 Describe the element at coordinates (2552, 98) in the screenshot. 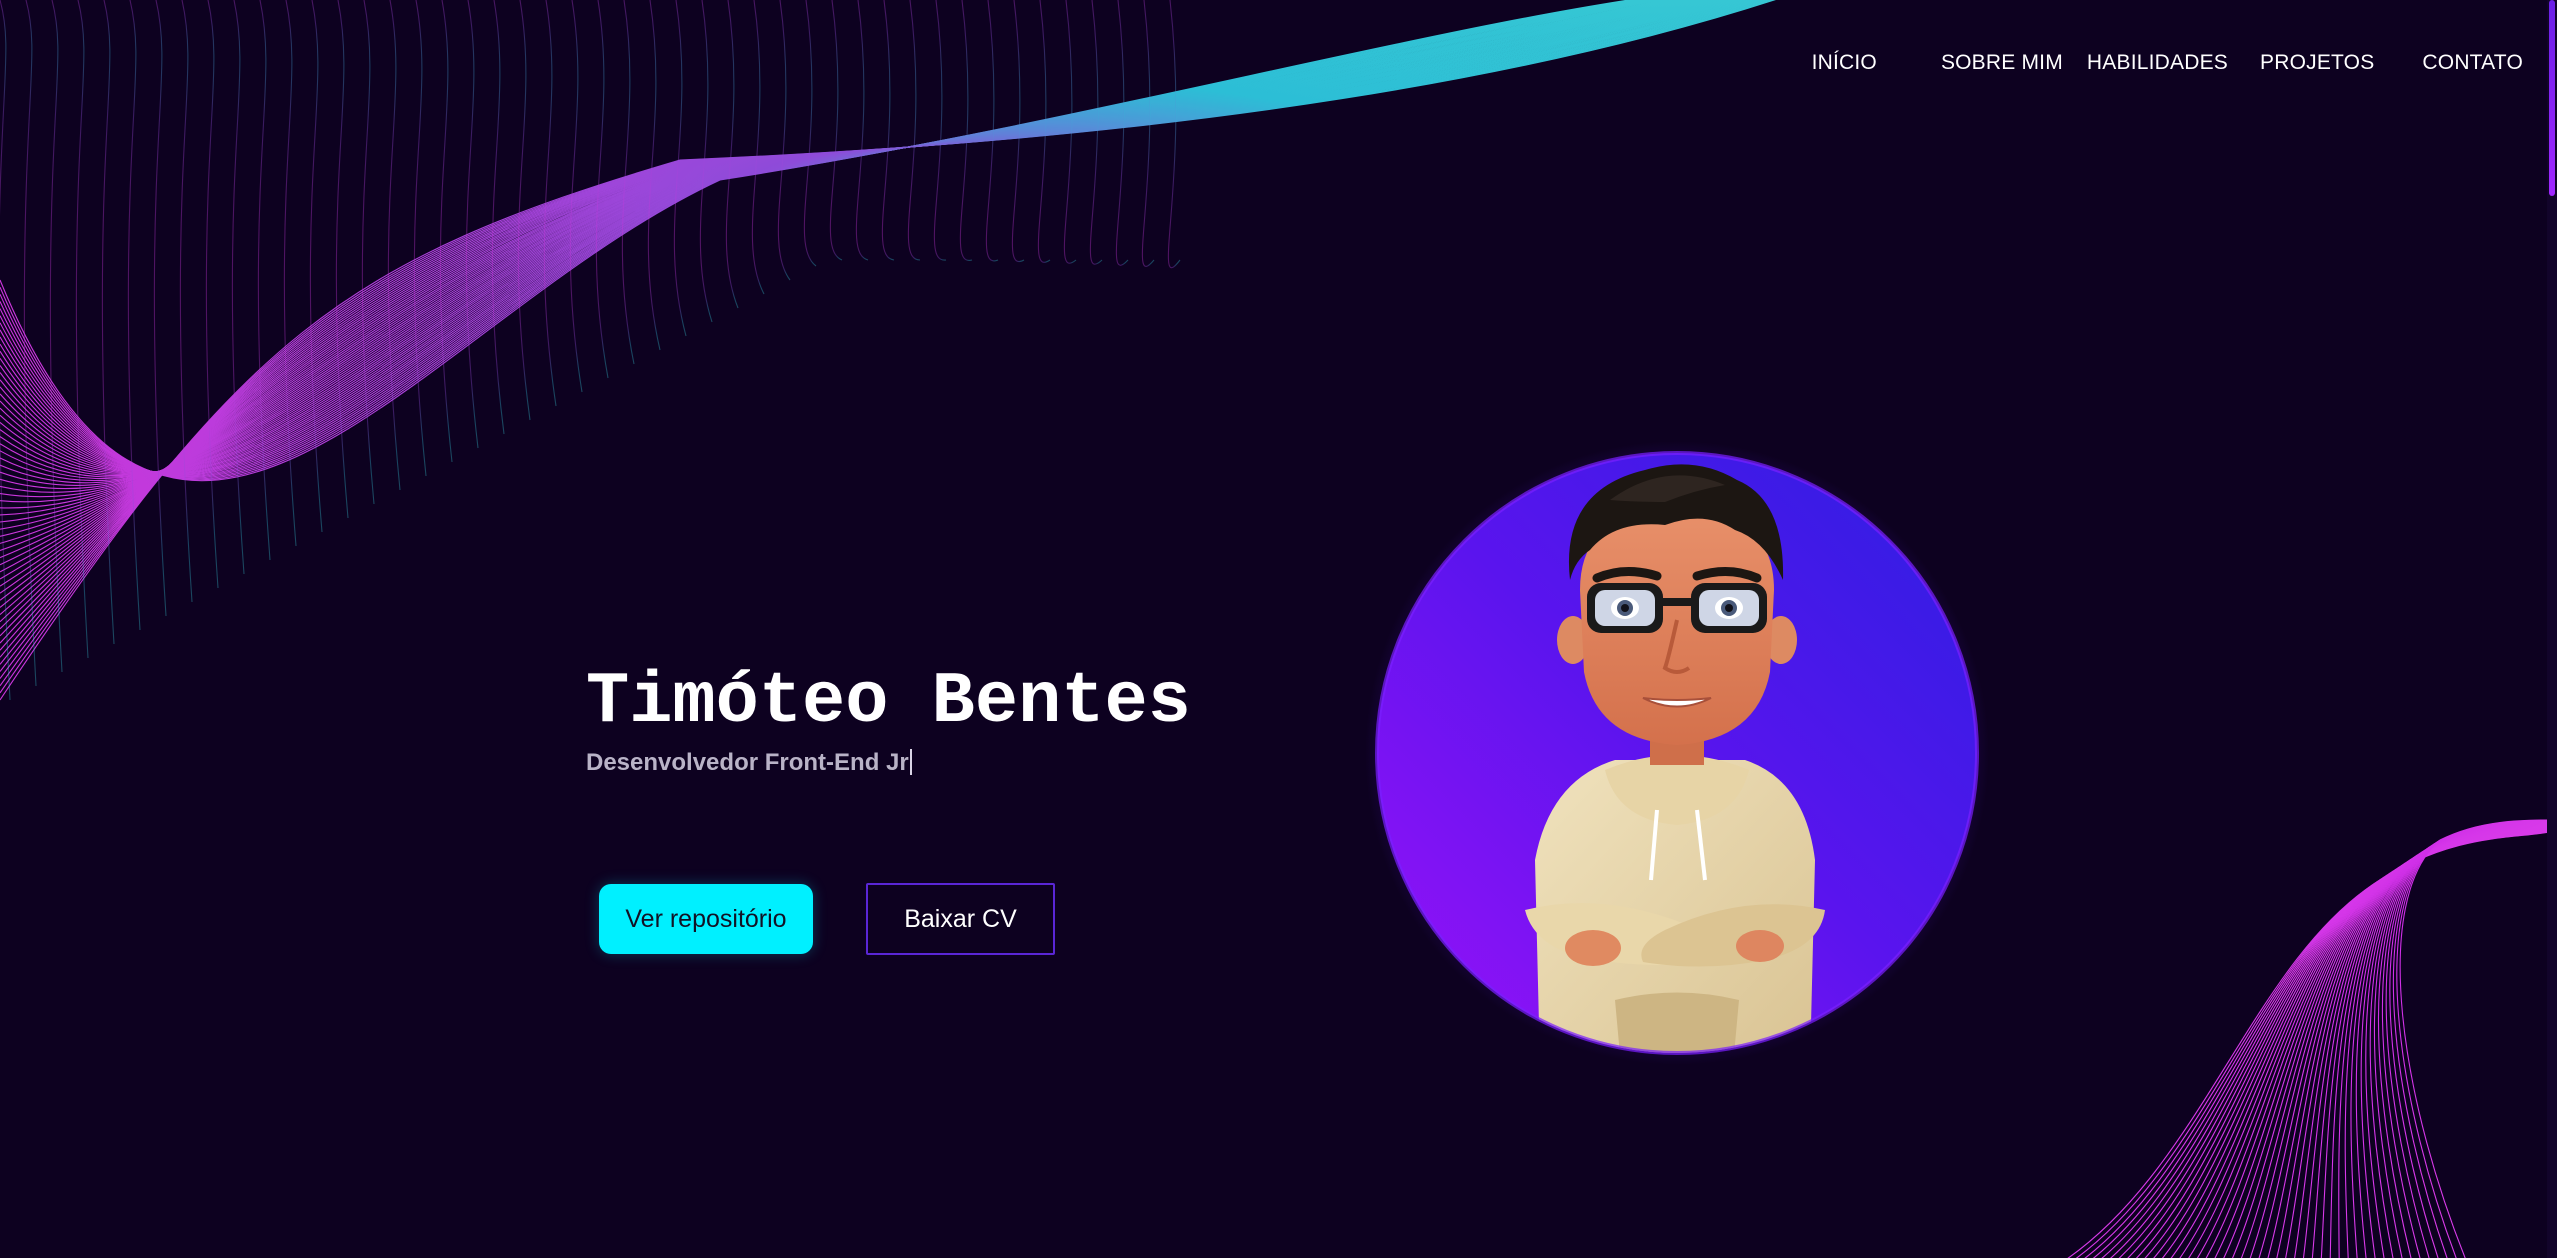

I see `scrollbar-thumb` at that location.